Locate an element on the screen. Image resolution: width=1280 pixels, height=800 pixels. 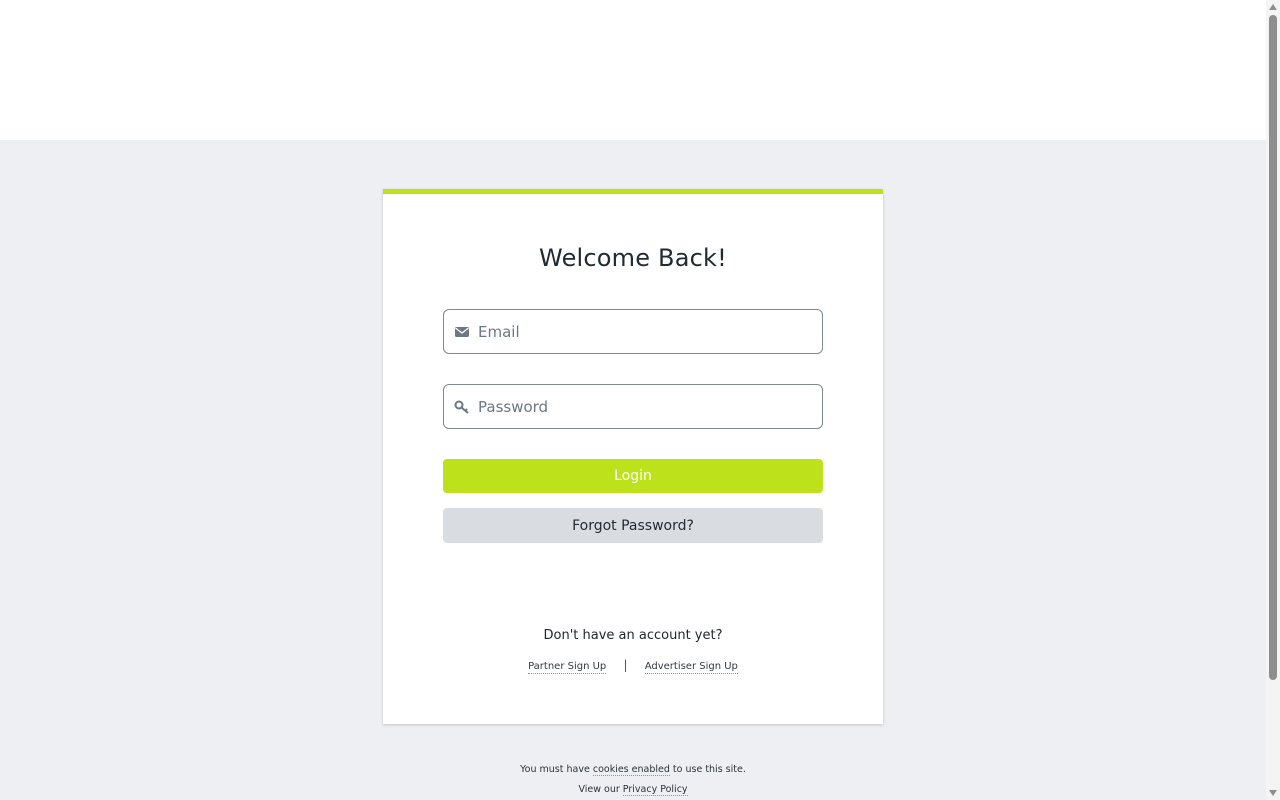
privacy-prefix: View our is located at coordinates (599, 789).